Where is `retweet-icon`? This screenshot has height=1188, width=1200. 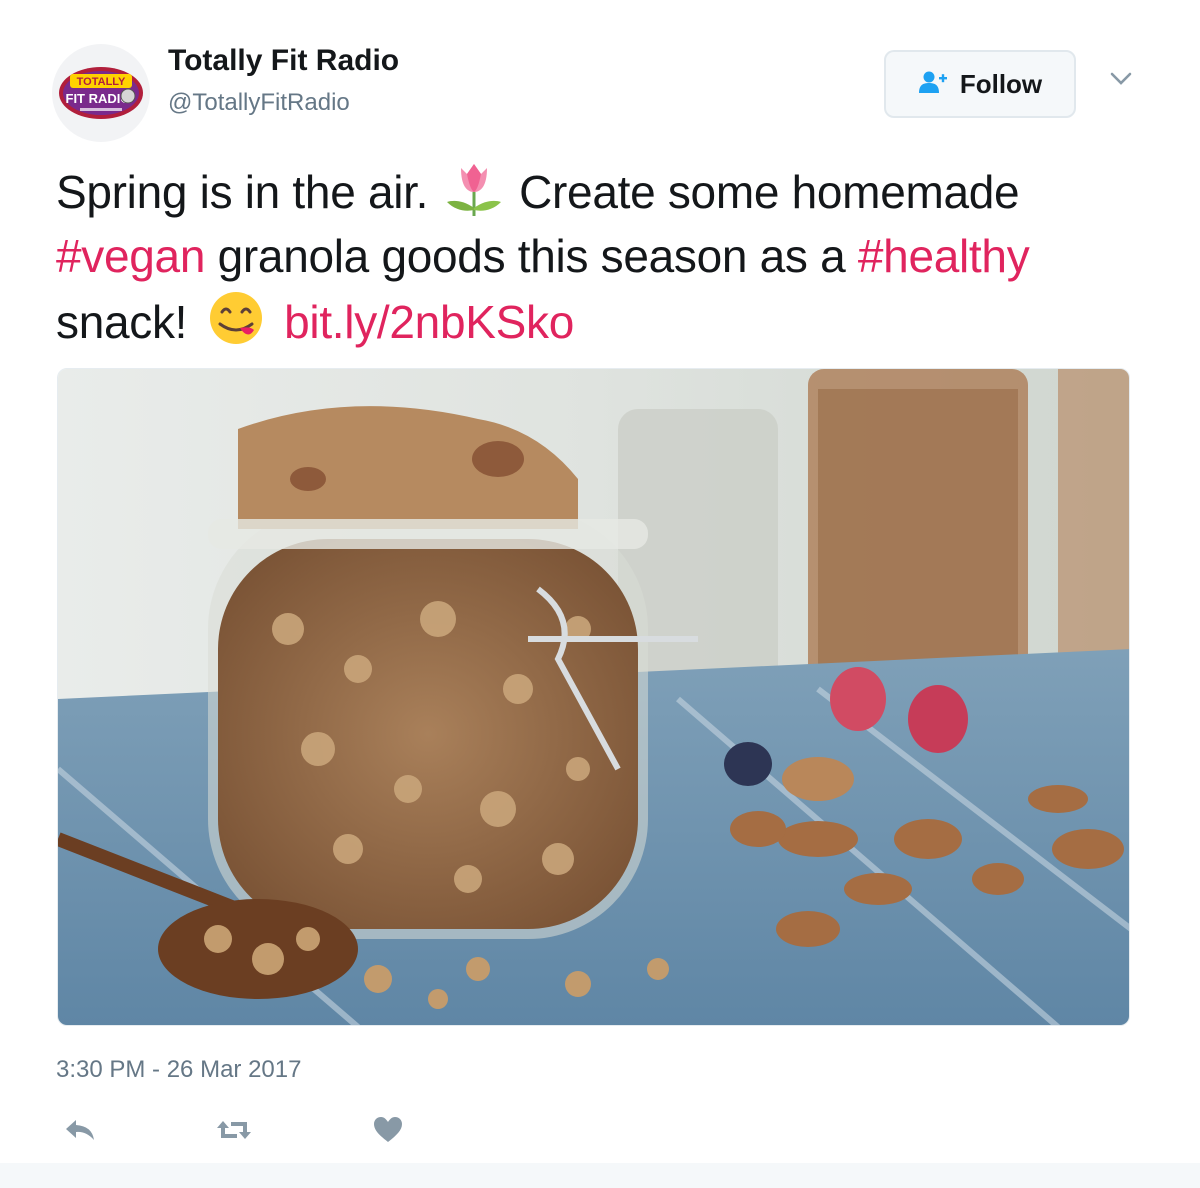
retweet-icon is located at coordinates (234, 1132).